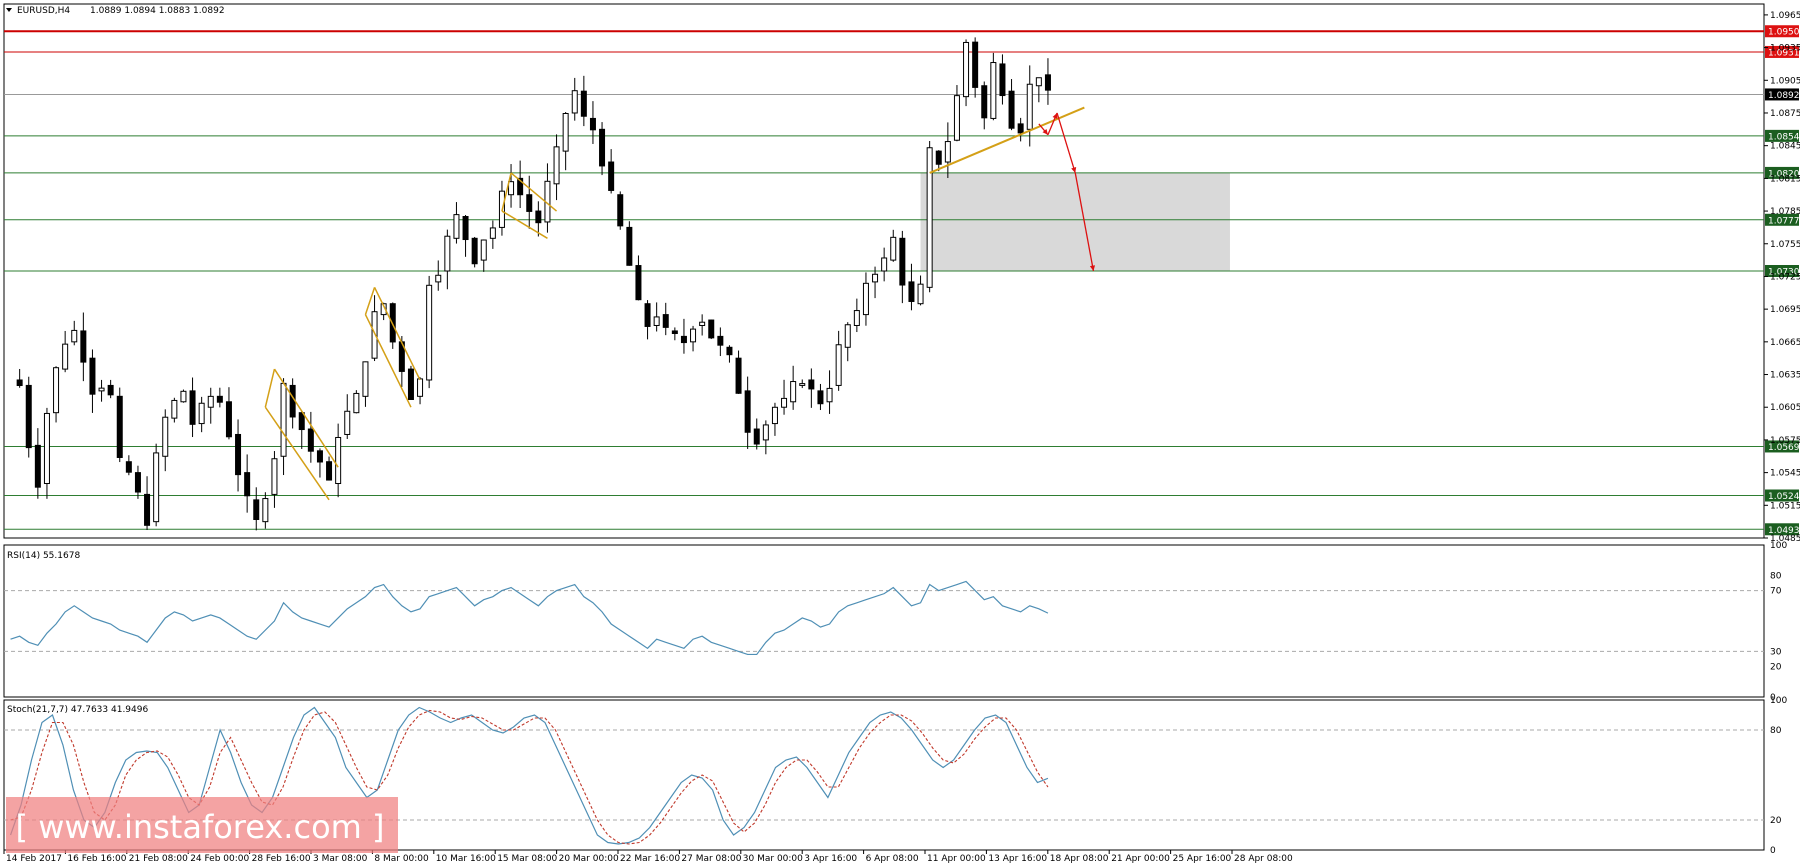 Image resolution: width=1800 pixels, height=868 pixels. Describe the element at coordinates (1776, 821) in the screenshot. I see `stoch-tick-label: 20` at that location.